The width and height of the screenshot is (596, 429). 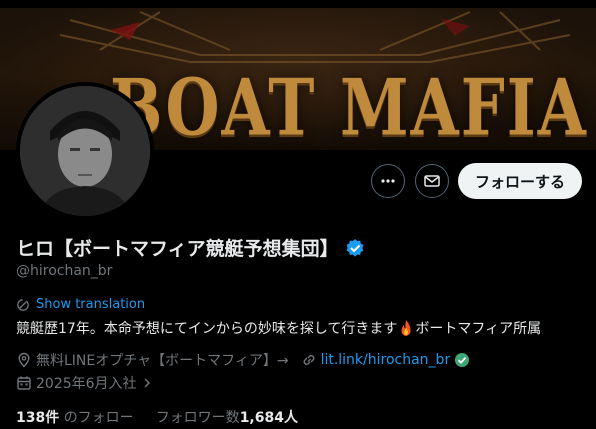 I want to click on location-item: 無料LINEオプチャ【ボートマフィア】→, so click(x=152, y=360).